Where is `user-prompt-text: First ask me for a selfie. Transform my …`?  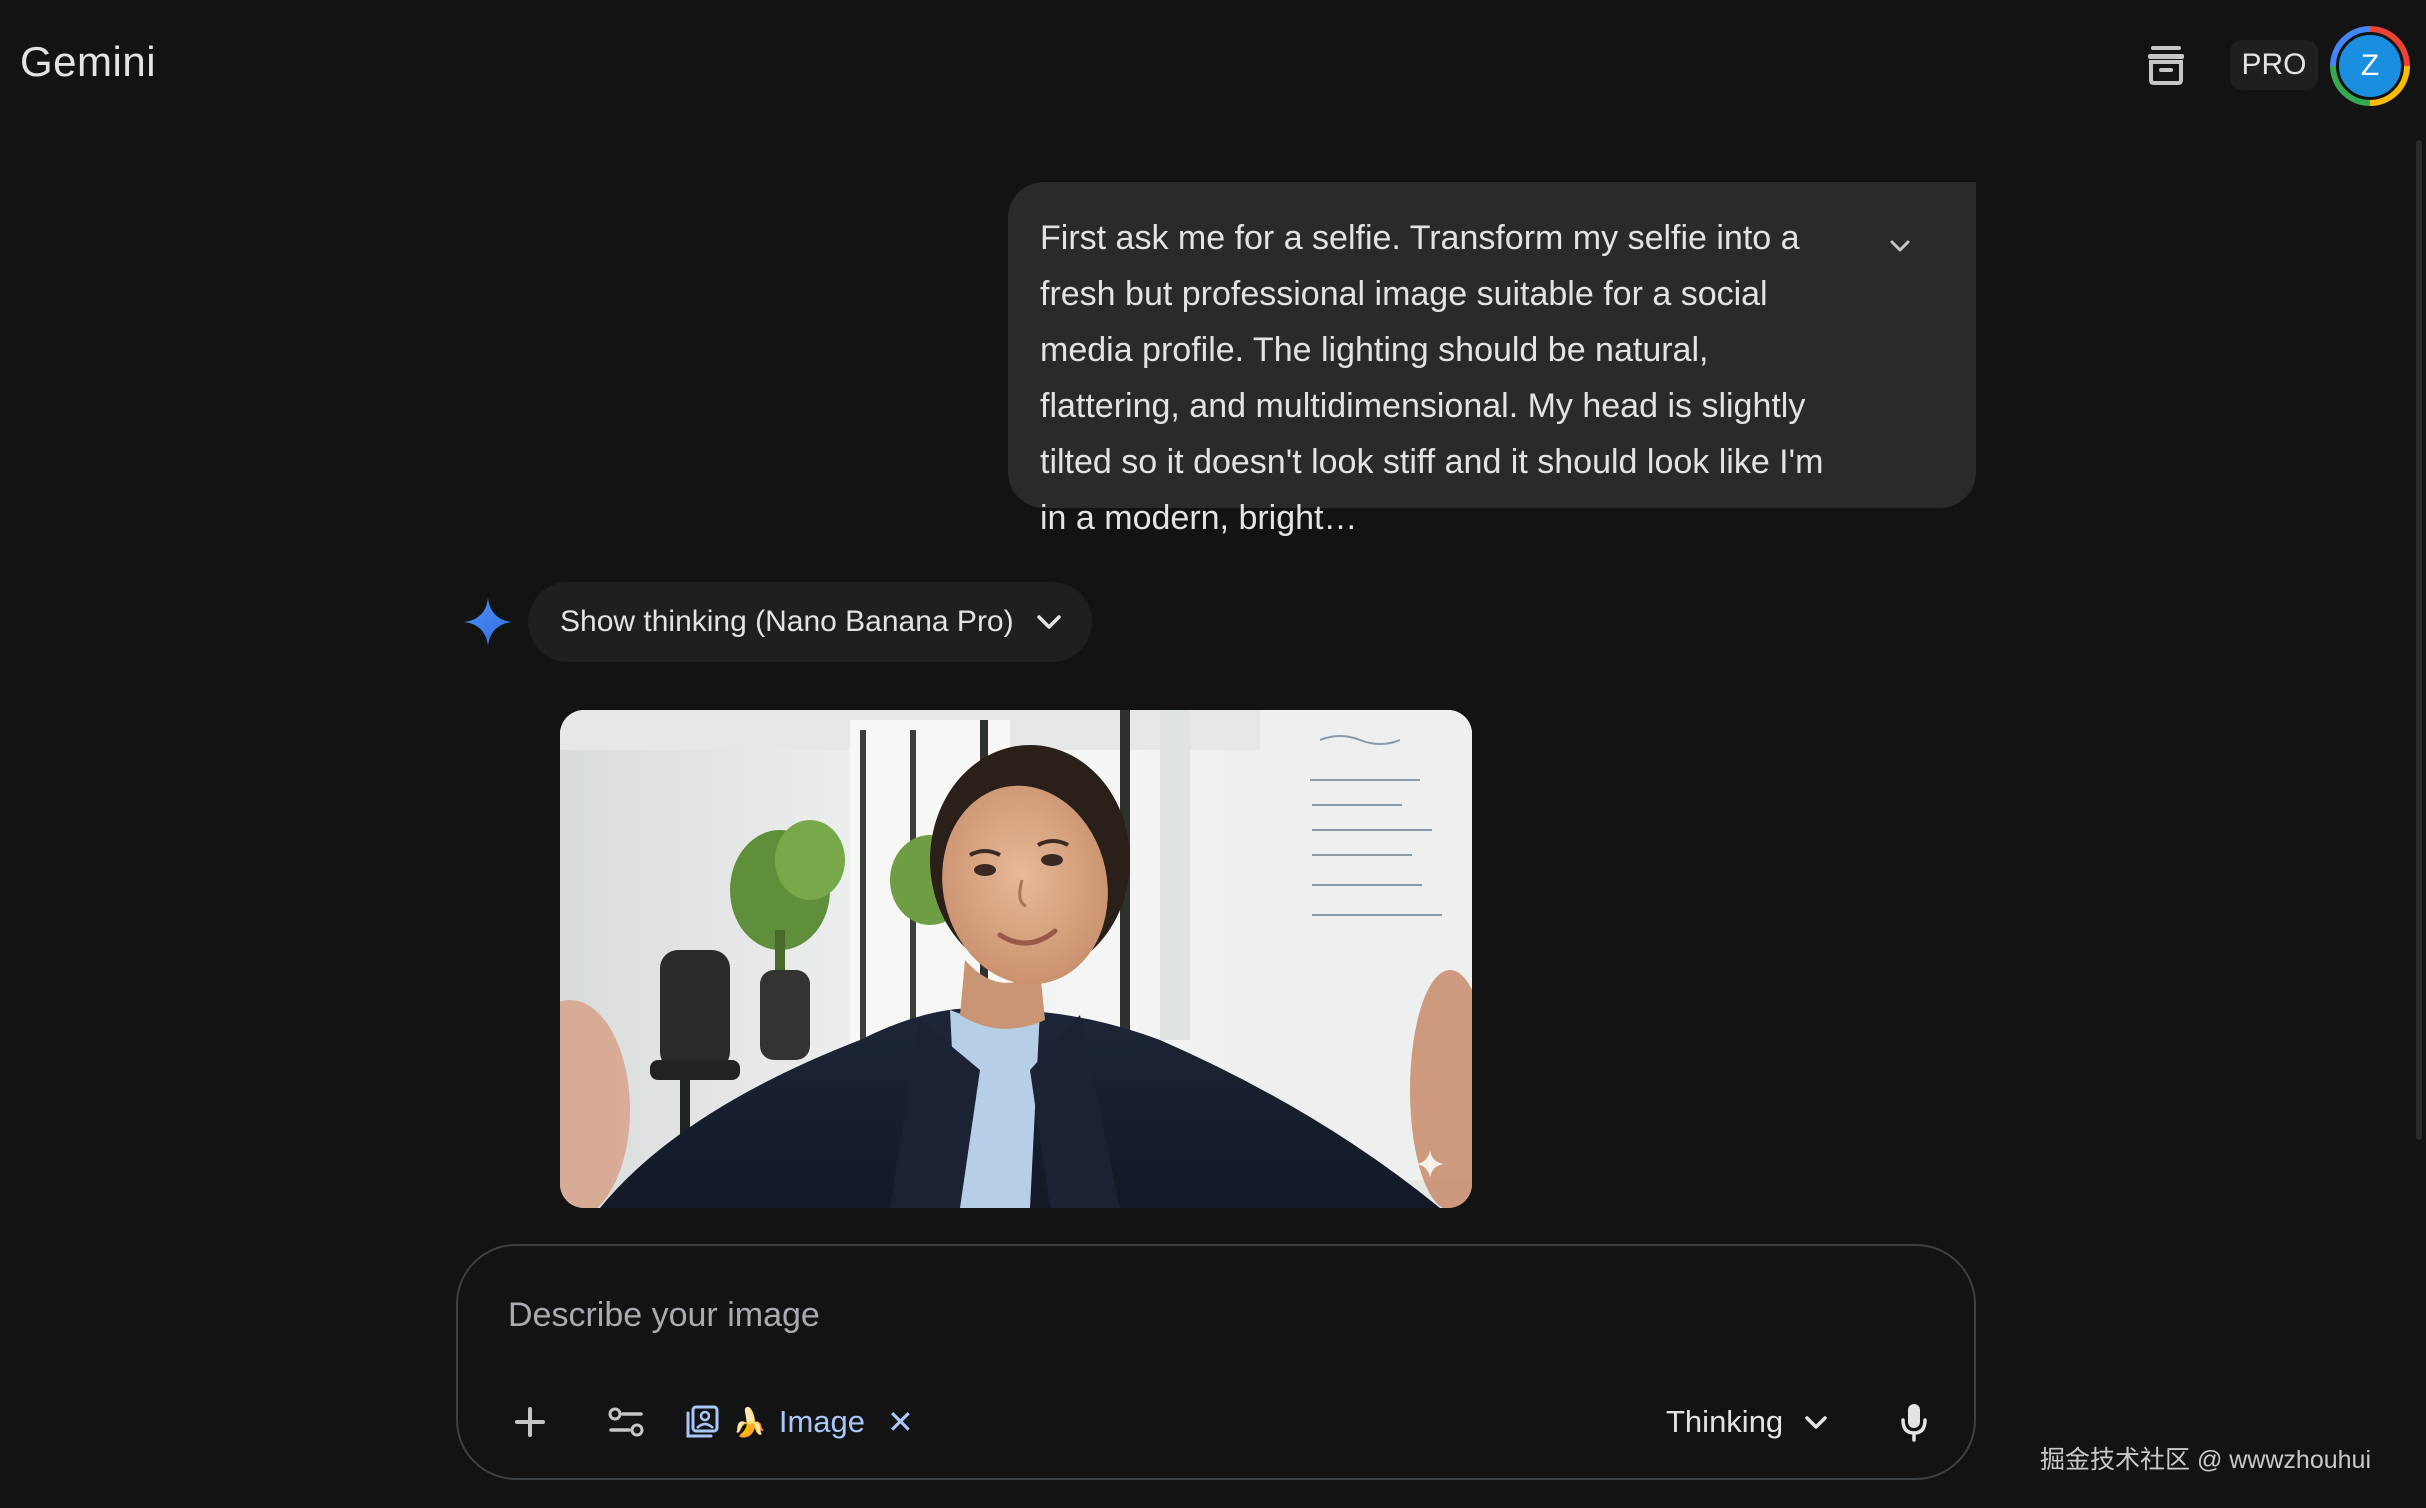 user-prompt-text: First ask me for a selfie. Transform my … is located at coordinates (1432, 378).